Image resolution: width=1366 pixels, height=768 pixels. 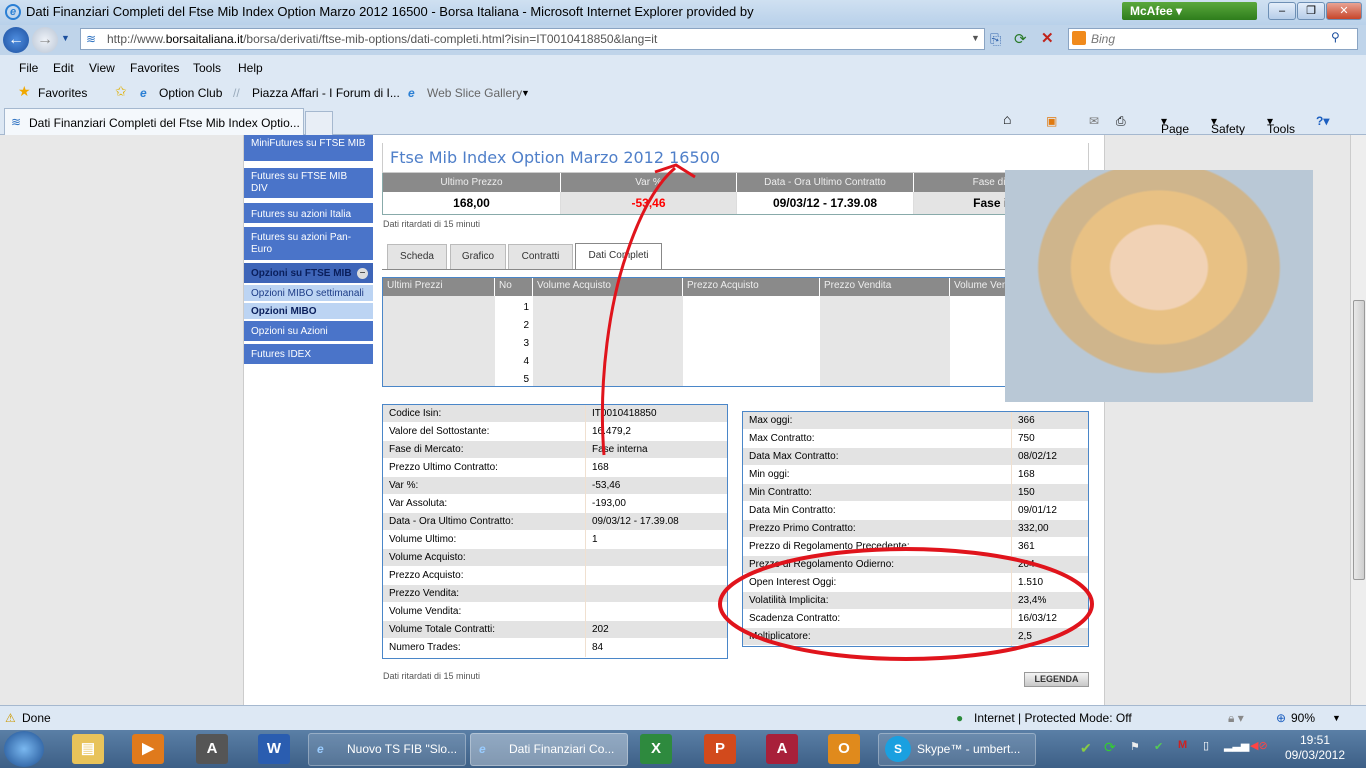 I want to click on status-text: Done, so click(x=36, y=718).